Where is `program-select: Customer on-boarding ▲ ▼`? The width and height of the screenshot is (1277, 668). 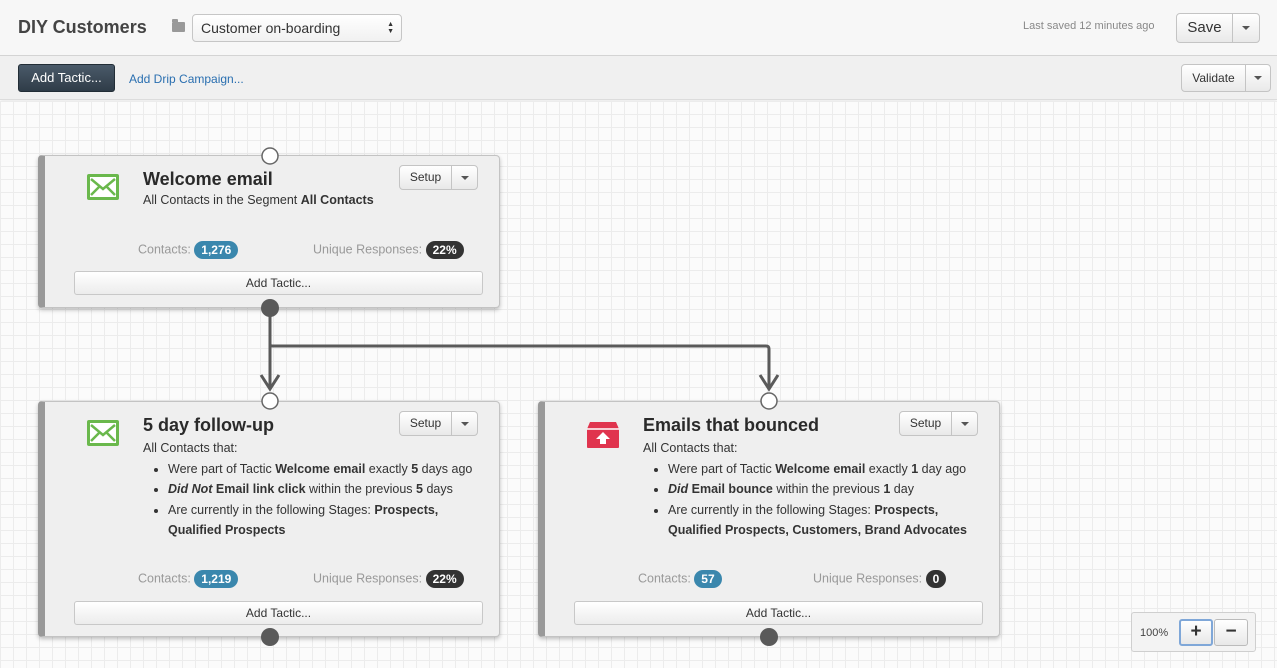 program-select: Customer on-boarding ▲ ▼ is located at coordinates (297, 28).